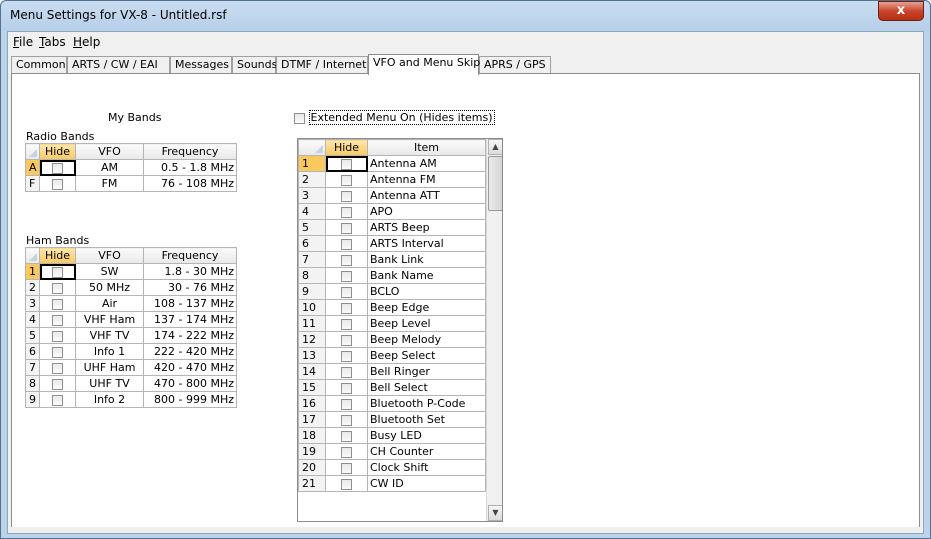  What do you see at coordinates (322, 65) in the screenshot?
I see `tab-dtmf-internet: DTMF / Internet` at bounding box center [322, 65].